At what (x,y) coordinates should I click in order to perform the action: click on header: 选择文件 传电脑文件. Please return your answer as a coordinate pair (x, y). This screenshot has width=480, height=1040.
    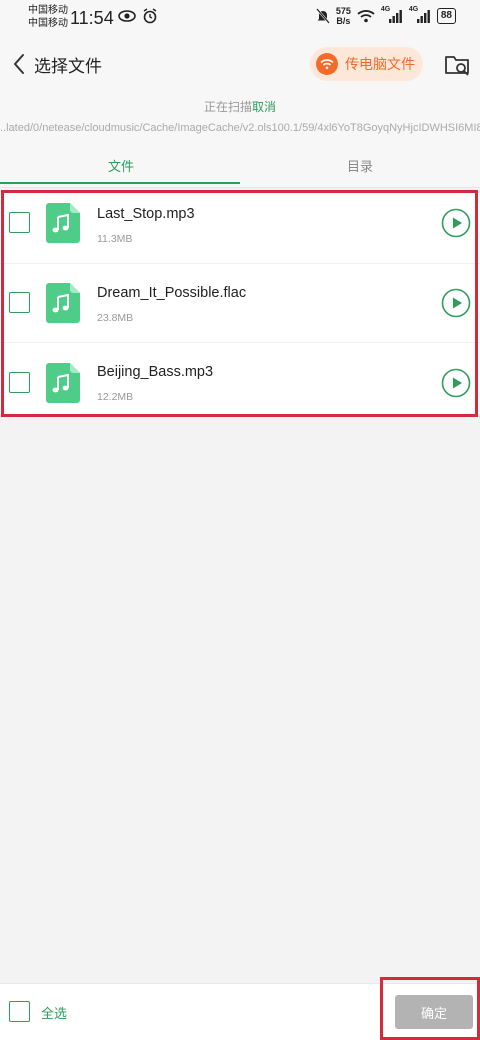
    Looking at the image, I should click on (240, 64).